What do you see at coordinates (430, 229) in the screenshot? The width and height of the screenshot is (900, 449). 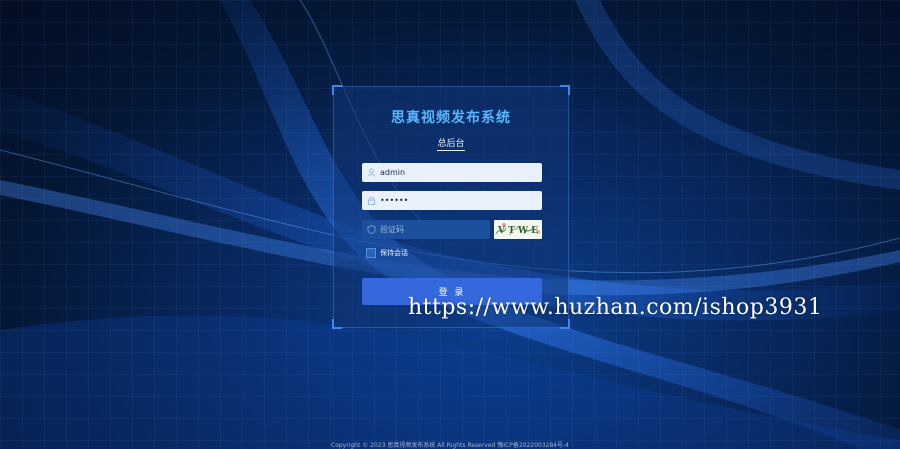 I see `captcha-input` at bounding box center [430, 229].